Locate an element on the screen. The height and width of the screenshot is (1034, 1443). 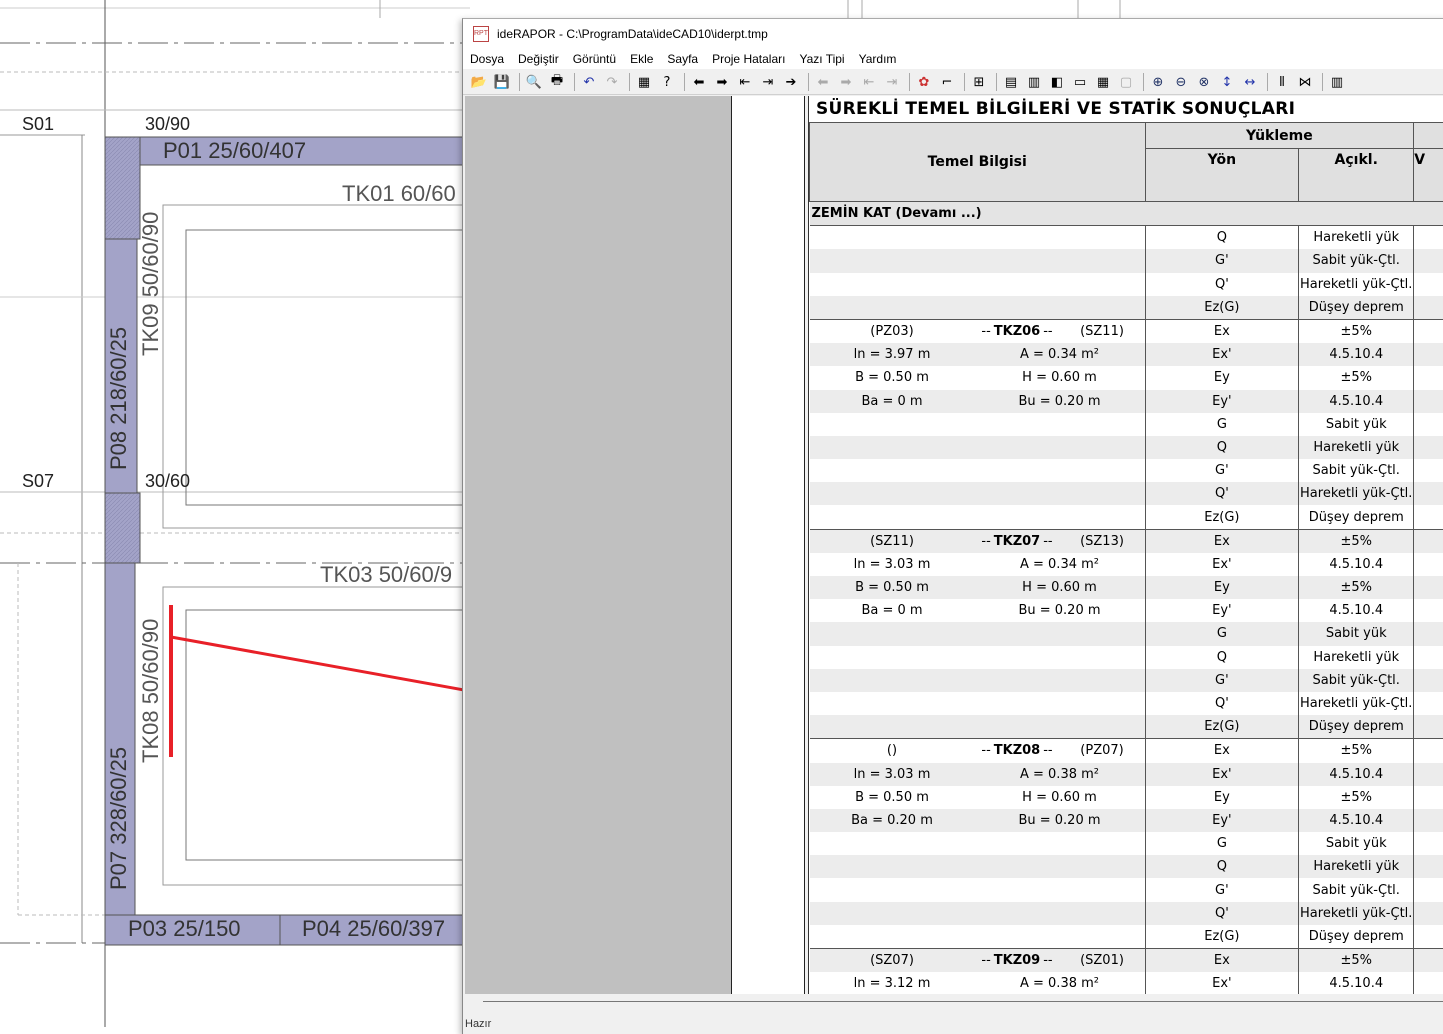
zoom-fit-icon: ⊗ is located at coordinates (1204, 82).